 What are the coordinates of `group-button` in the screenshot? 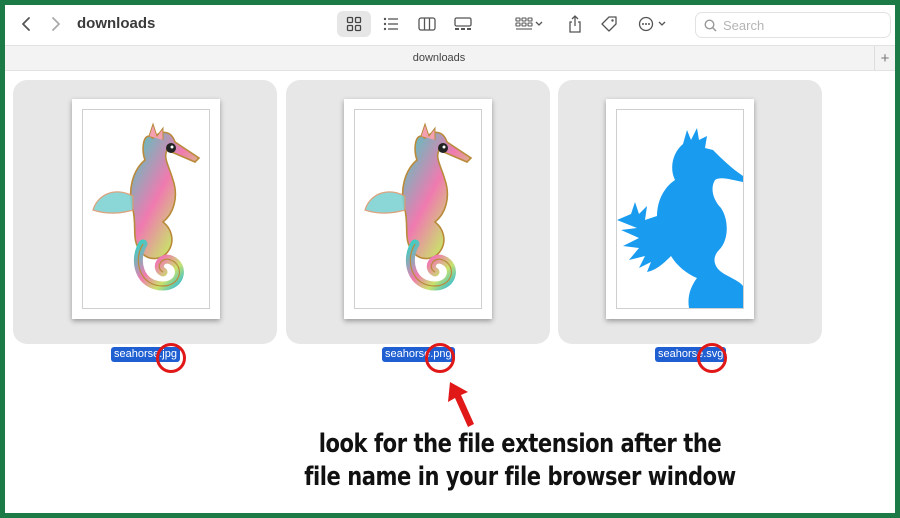 It's located at (529, 24).